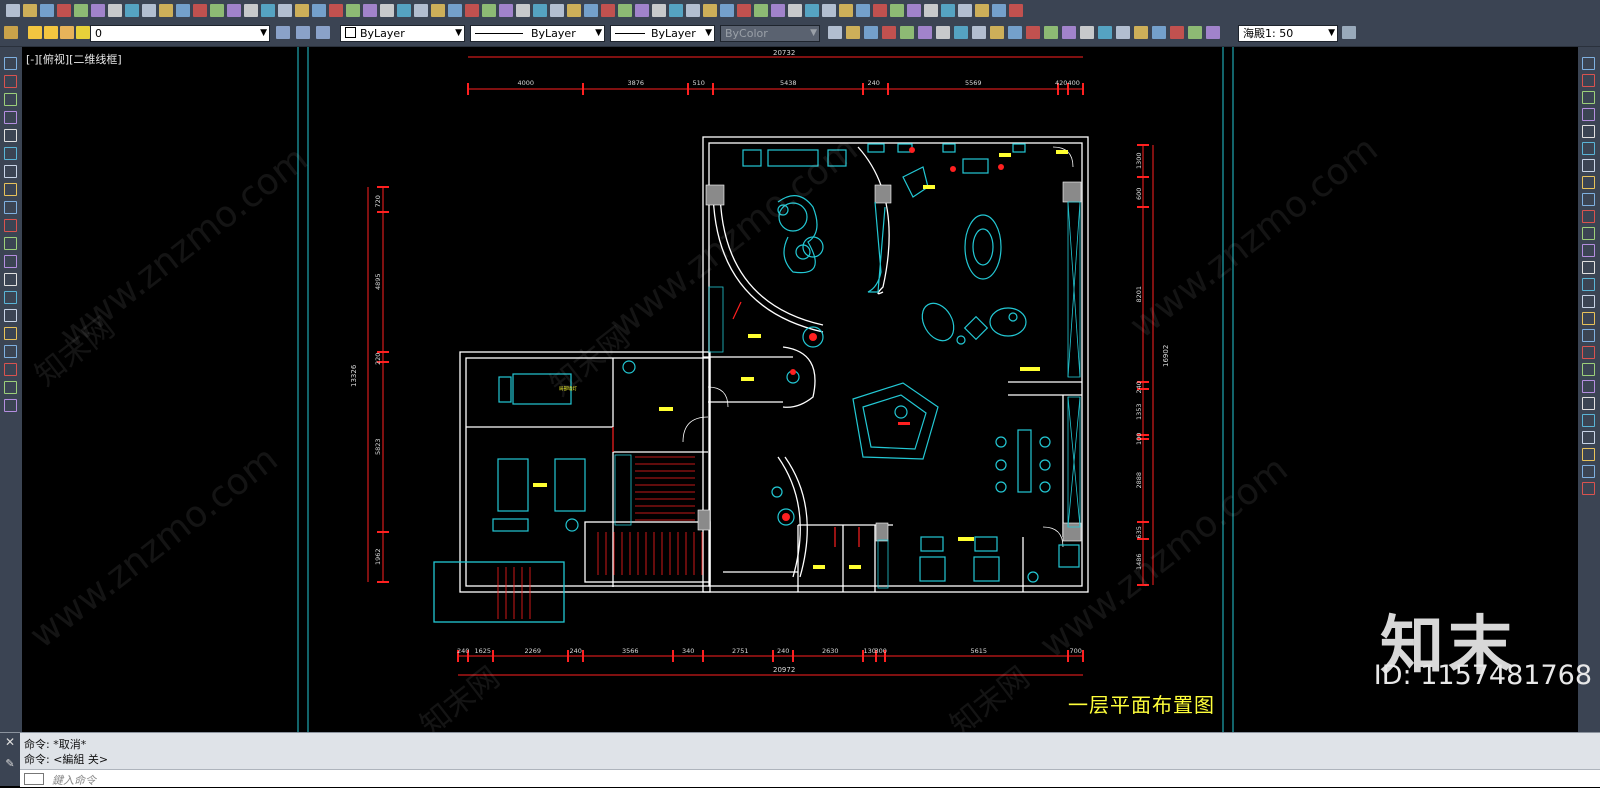 The height and width of the screenshot is (788, 1600). I want to click on sun-icon, so click(51, 32).